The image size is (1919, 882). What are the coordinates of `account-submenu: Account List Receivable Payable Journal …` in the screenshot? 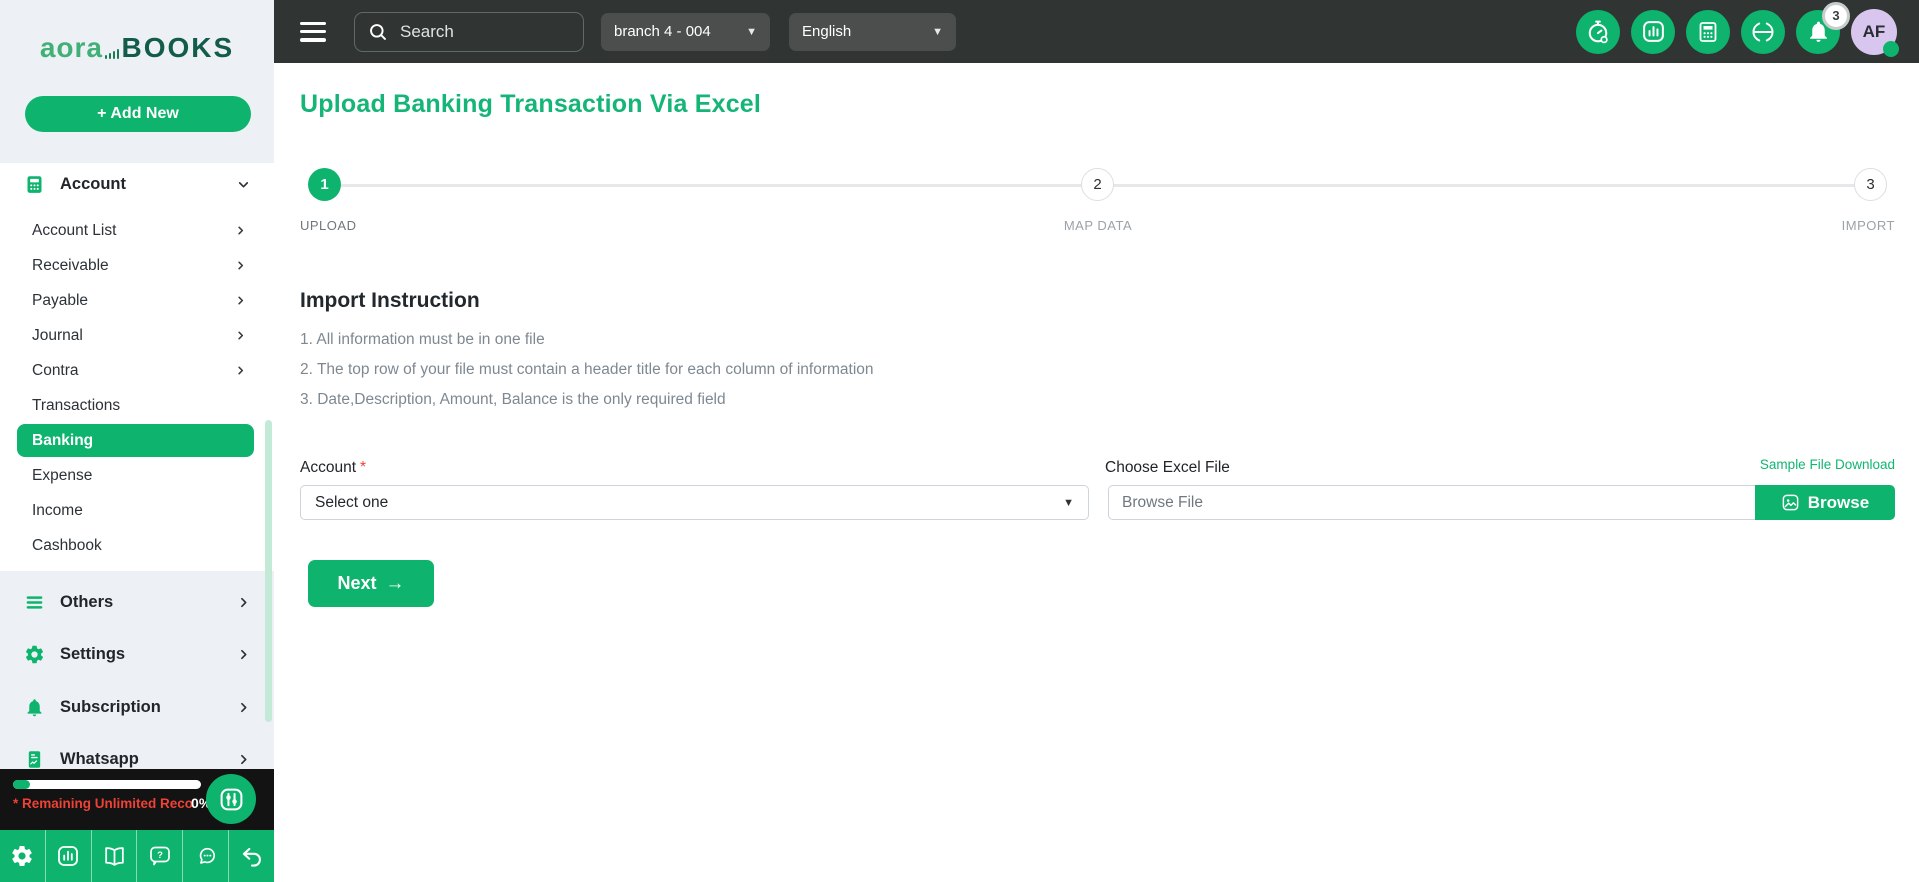 It's located at (137, 384).